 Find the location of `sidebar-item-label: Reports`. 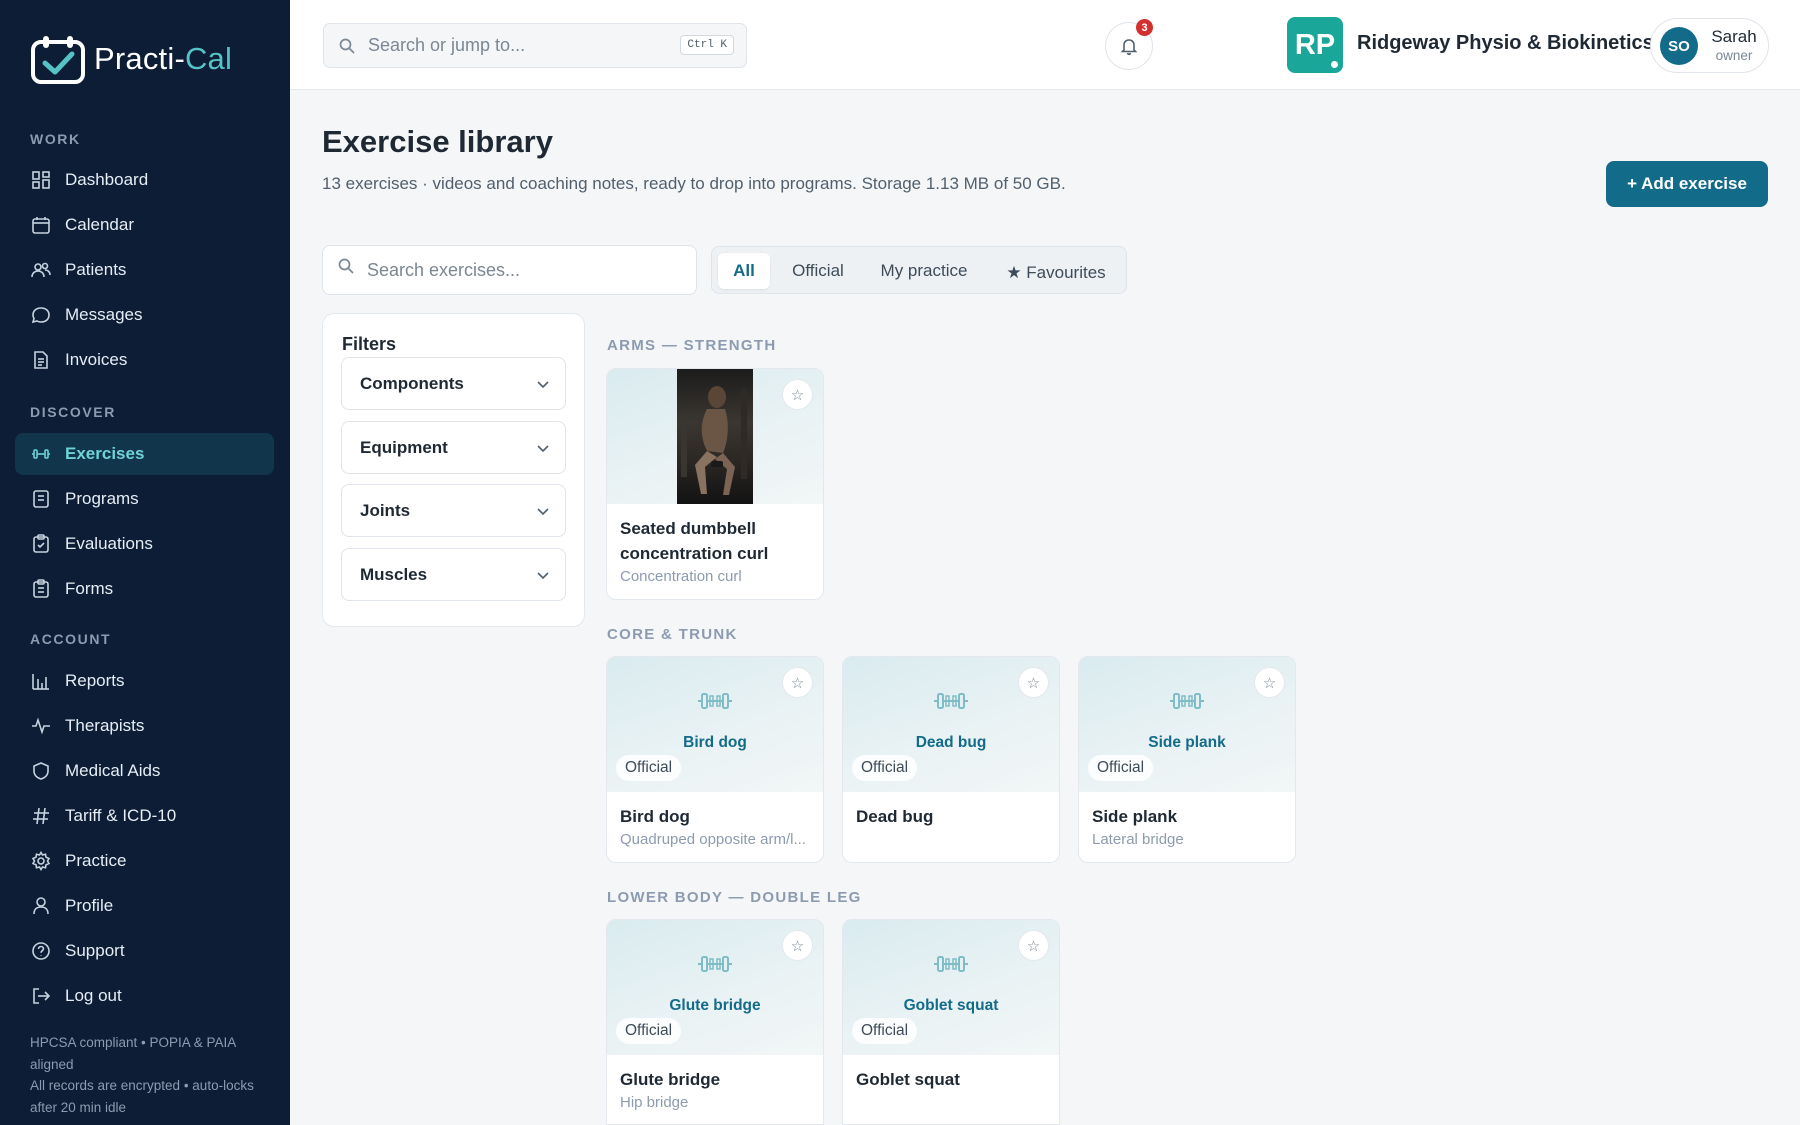

sidebar-item-label: Reports is located at coordinates (95, 680).